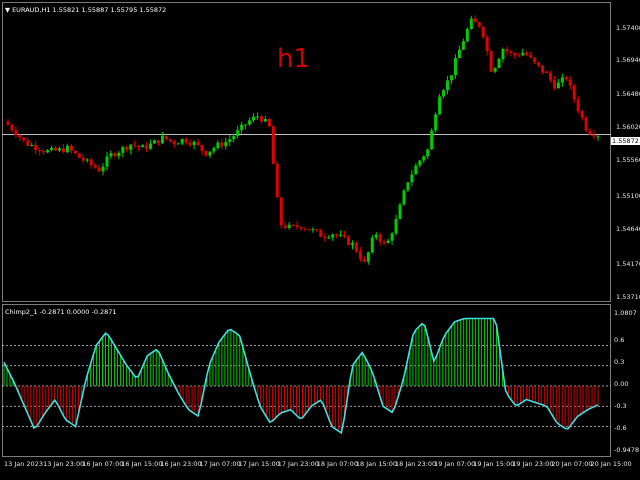 This screenshot has width=640, height=480. What do you see at coordinates (628, 127) in the screenshot?
I see `price-tick-label: 1.56020` at bounding box center [628, 127].